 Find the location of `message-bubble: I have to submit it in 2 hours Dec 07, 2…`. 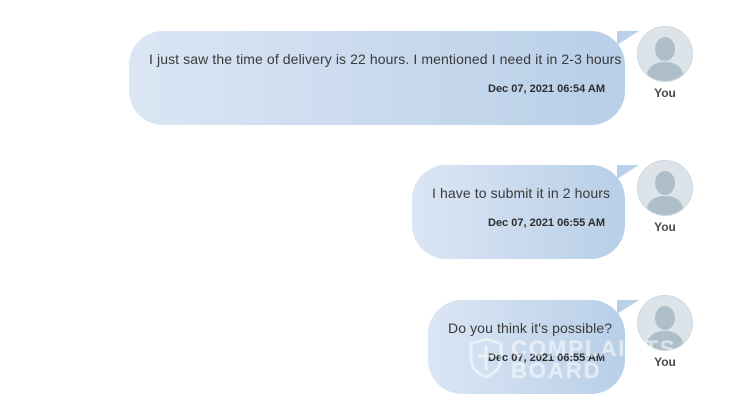

message-bubble: I have to submit it in 2 hours Dec 07, 2… is located at coordinates (525, 212).